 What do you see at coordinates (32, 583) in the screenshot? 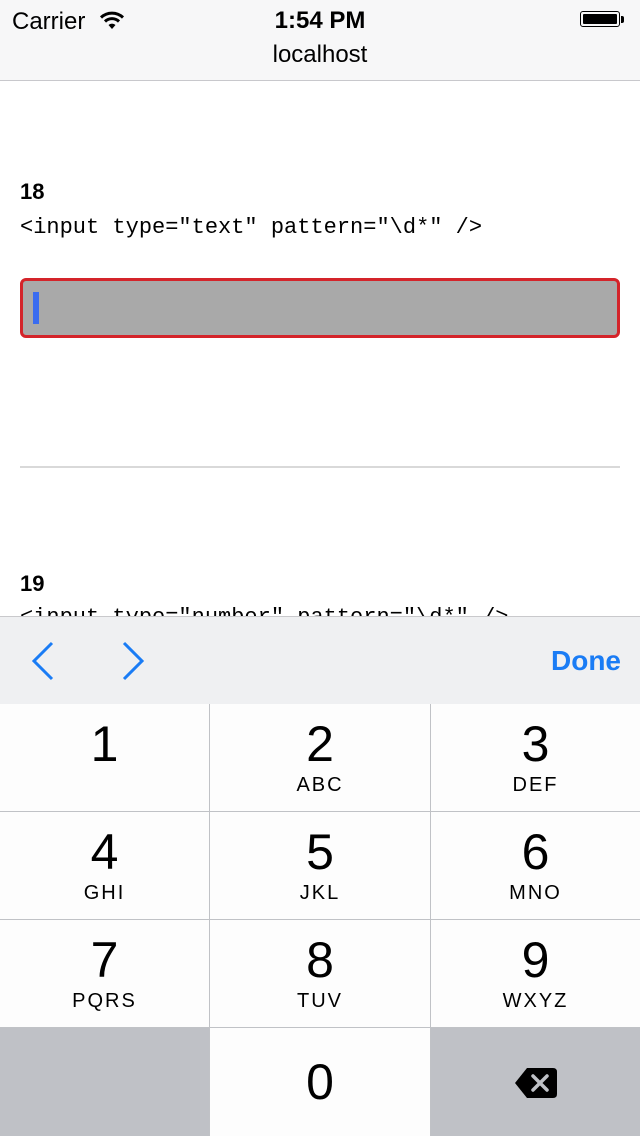
I see `example-19-number: 19` at bounding box center [32, 583].